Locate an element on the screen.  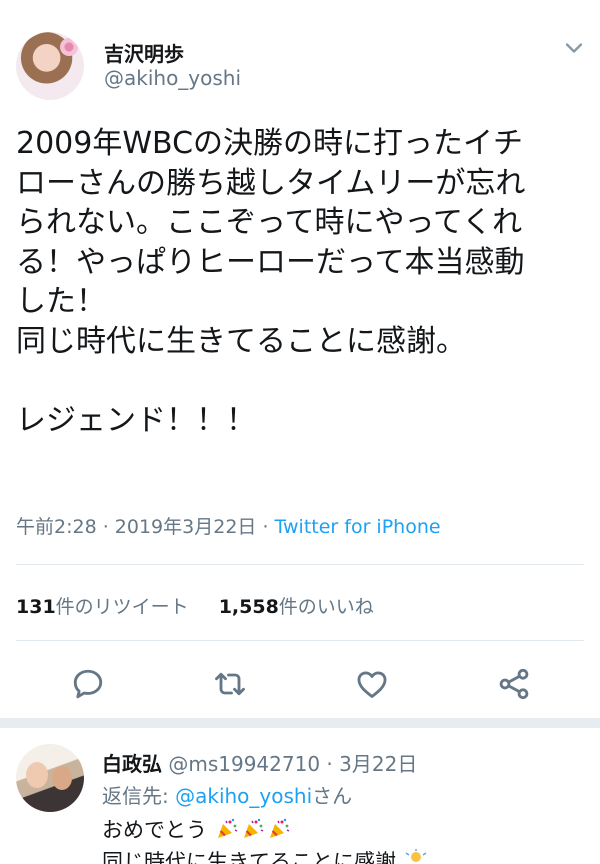
author-handle: @akiho_yoshi is located at coordinates (172, 78).